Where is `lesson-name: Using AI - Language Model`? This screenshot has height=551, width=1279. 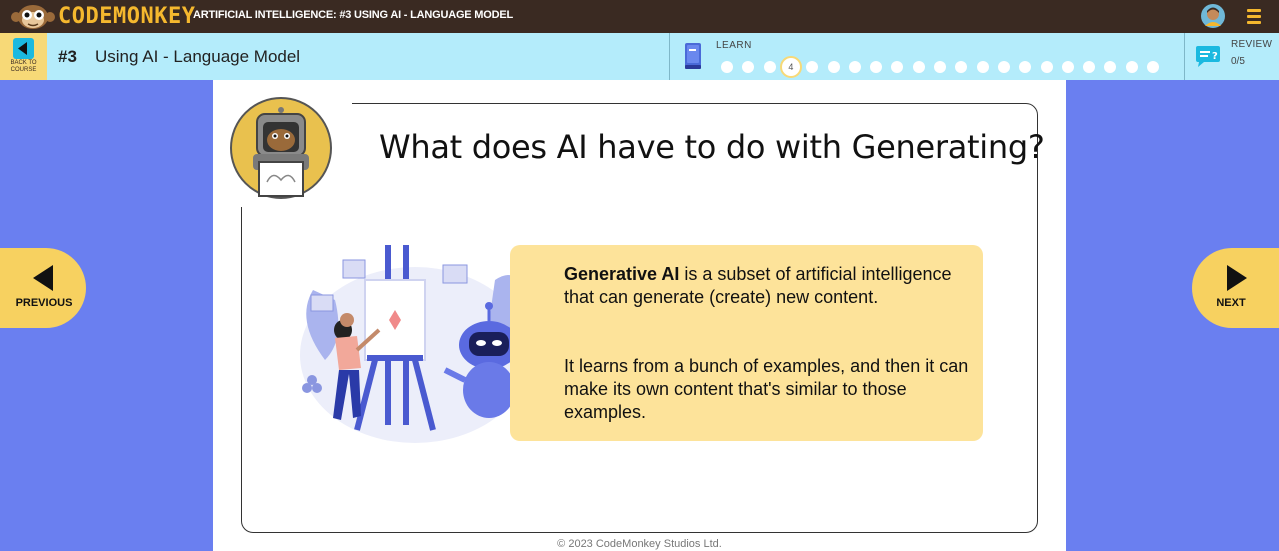 lesson-name: Using AI - Language Model is located at coordinates (198, 56).